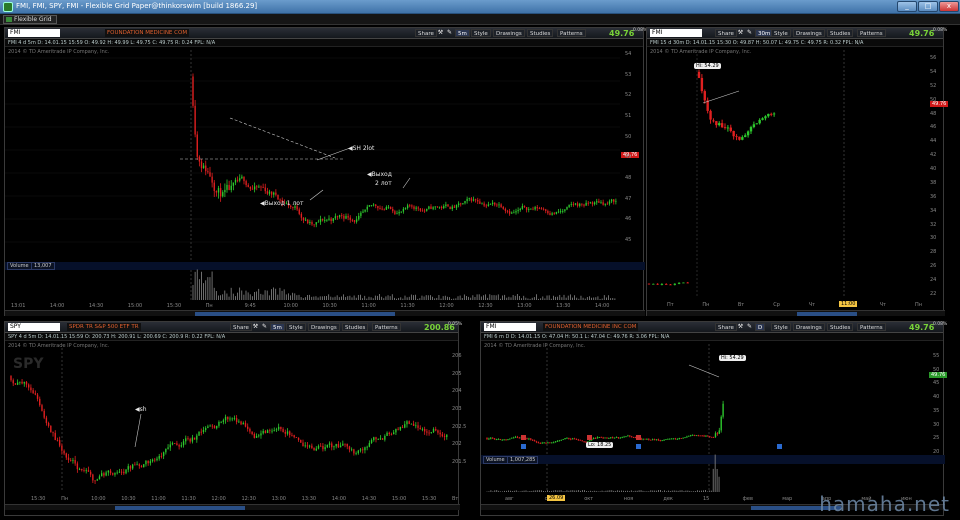 The image size is (960, 520). Describe the element at coordinates (933, 294) in the screenshot. I see `y-tick-label: 22` at that location.